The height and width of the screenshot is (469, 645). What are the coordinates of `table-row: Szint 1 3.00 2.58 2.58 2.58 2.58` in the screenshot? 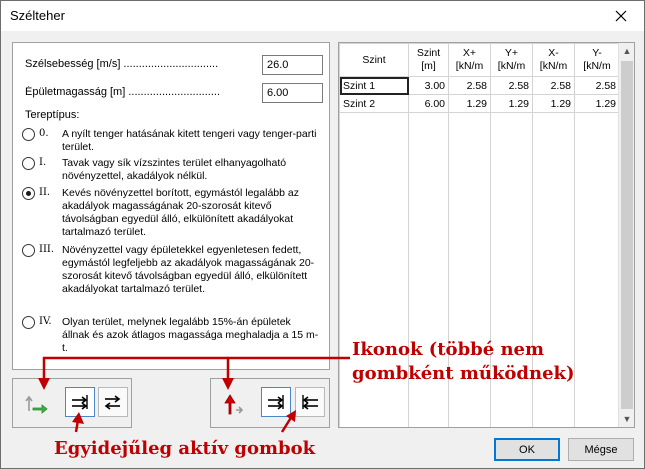 It's located at (479, 85).